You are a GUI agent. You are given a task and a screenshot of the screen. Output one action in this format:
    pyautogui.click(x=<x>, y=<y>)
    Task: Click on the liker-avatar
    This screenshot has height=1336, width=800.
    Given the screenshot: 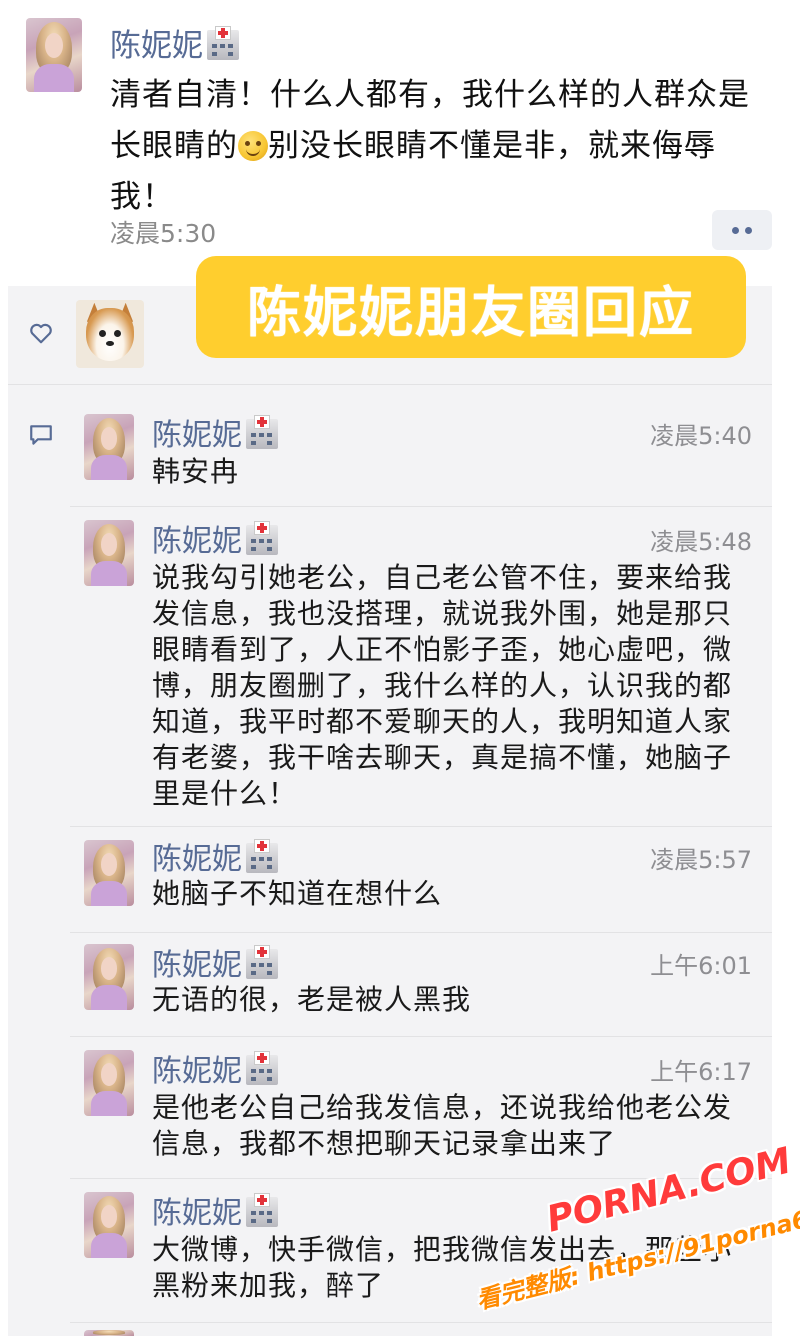 What is the action you would take?
    pyautogui.click(x=110, y=334)
    